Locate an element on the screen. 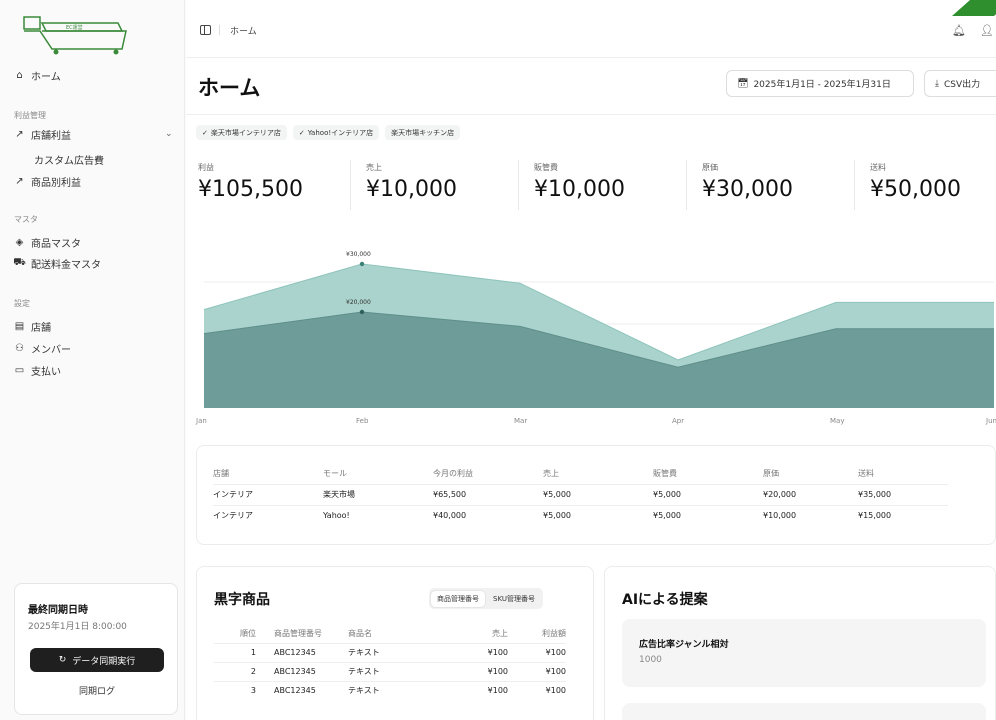 Image resolution: width=996 pixels, height=720 pixels. cell: 3 is located at coordinates (239, 690).